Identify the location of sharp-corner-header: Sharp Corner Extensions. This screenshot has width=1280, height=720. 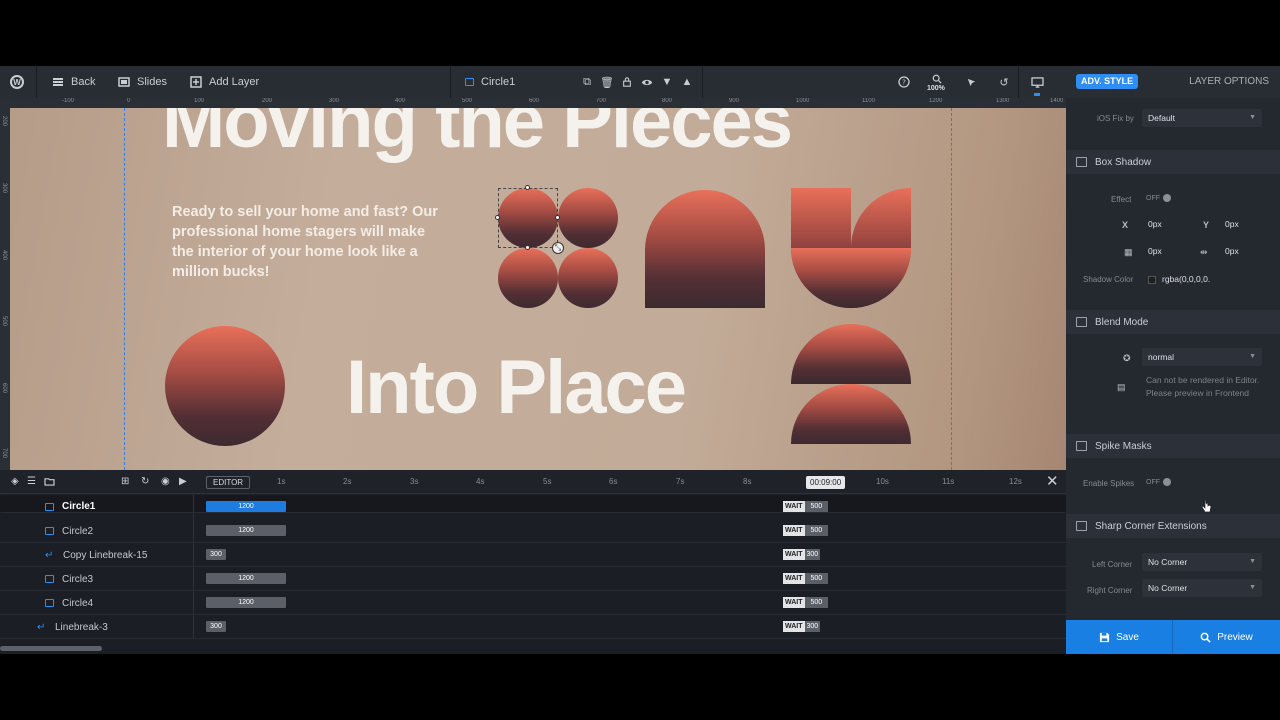
(1173, 526).